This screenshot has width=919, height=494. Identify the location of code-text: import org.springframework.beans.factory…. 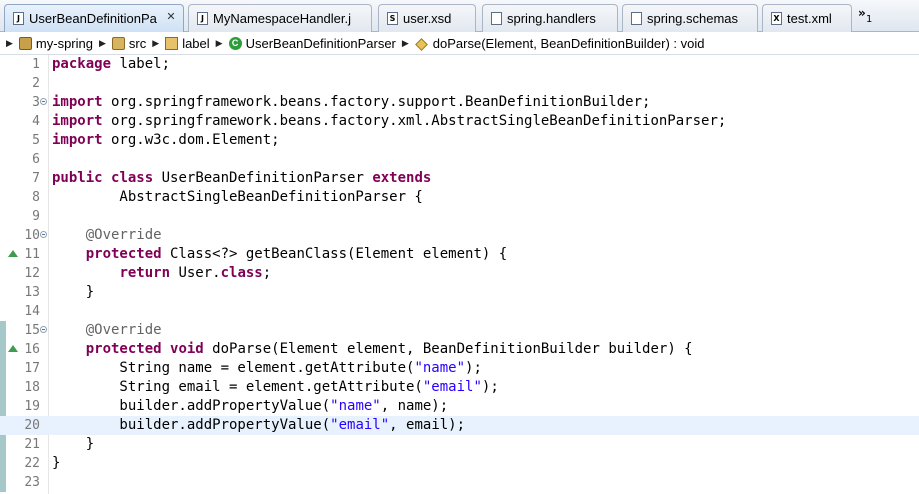
(351, 102).